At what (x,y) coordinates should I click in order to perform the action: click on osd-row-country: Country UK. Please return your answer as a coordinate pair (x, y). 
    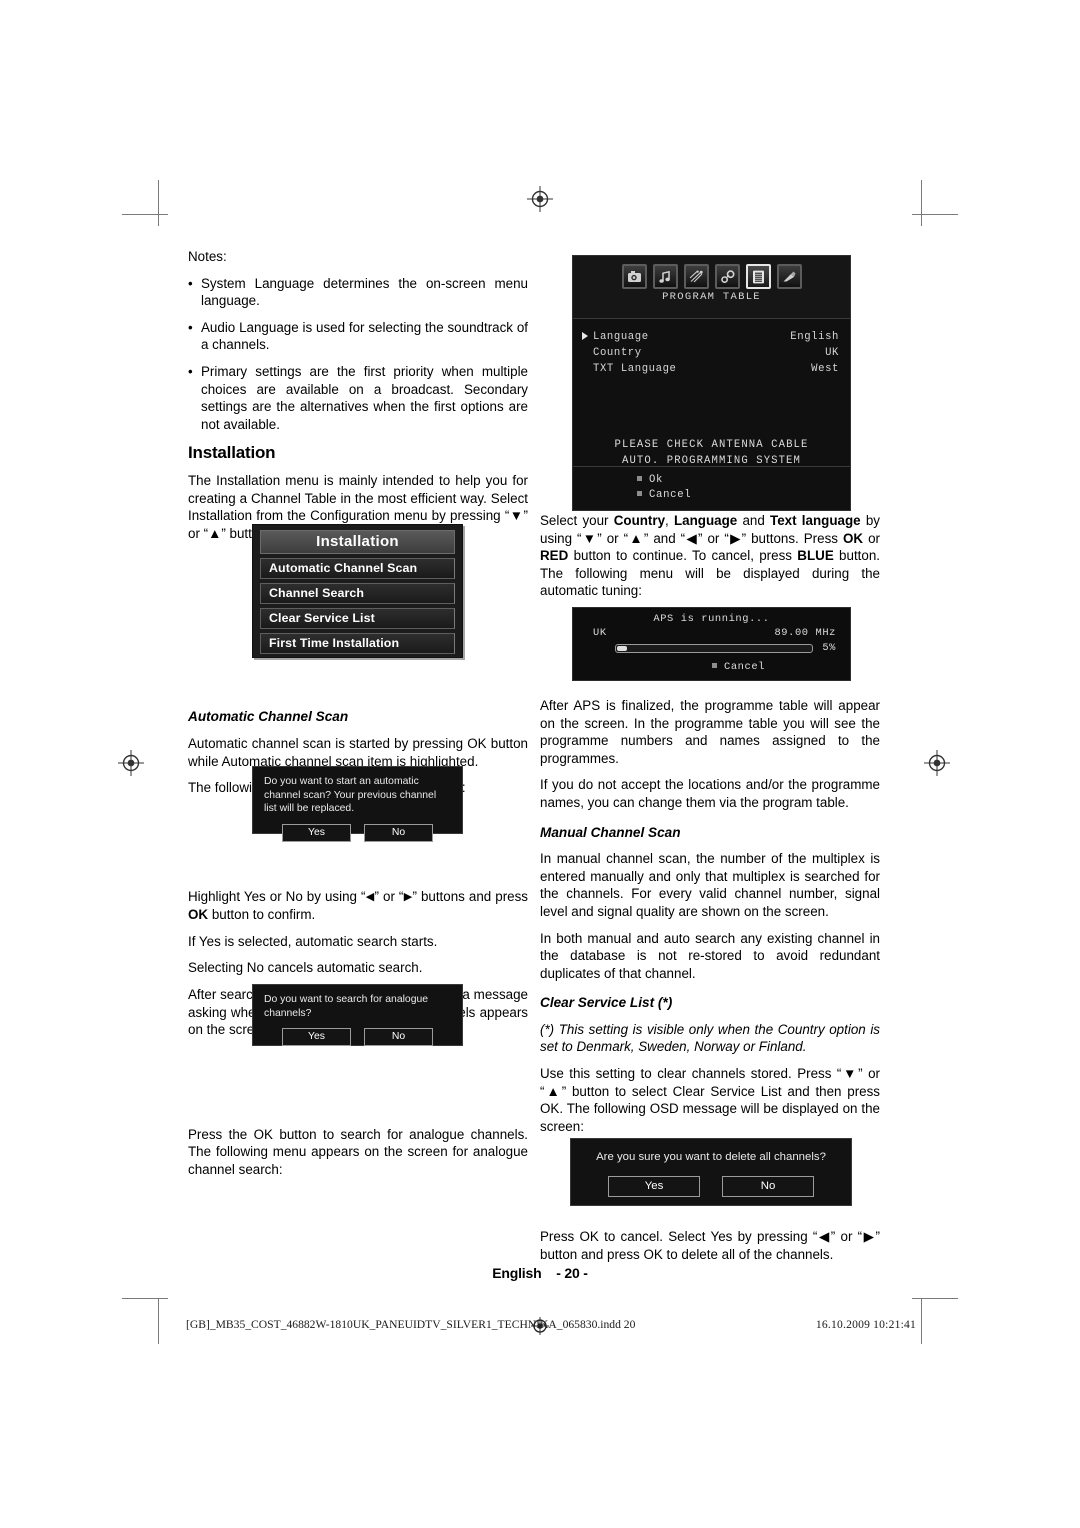
    Looking at the image, I should click on (710, 353).